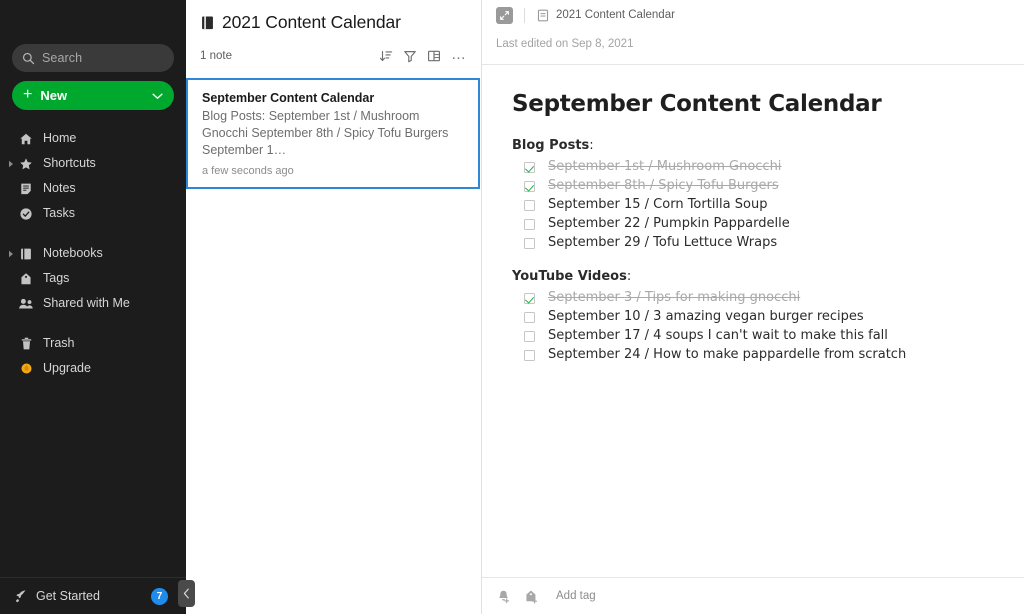 The width and height of the screenshot is (1024, 614). What do you see at coordinates (69, 163) in the screenshot?
I see `sidebar-item-label: Shortcuts` at bounding box center [69, 163].